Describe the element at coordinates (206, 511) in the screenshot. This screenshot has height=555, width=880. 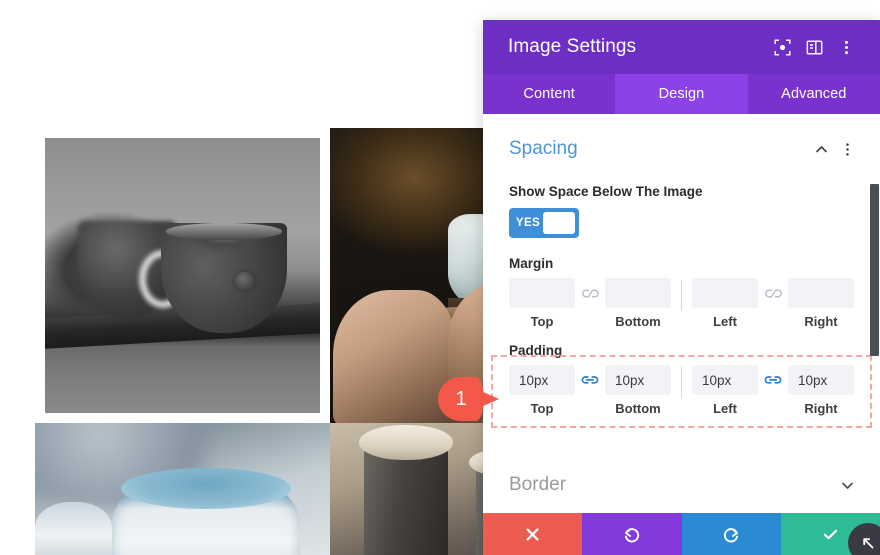
I see `blue-bowl-shape` at that location.